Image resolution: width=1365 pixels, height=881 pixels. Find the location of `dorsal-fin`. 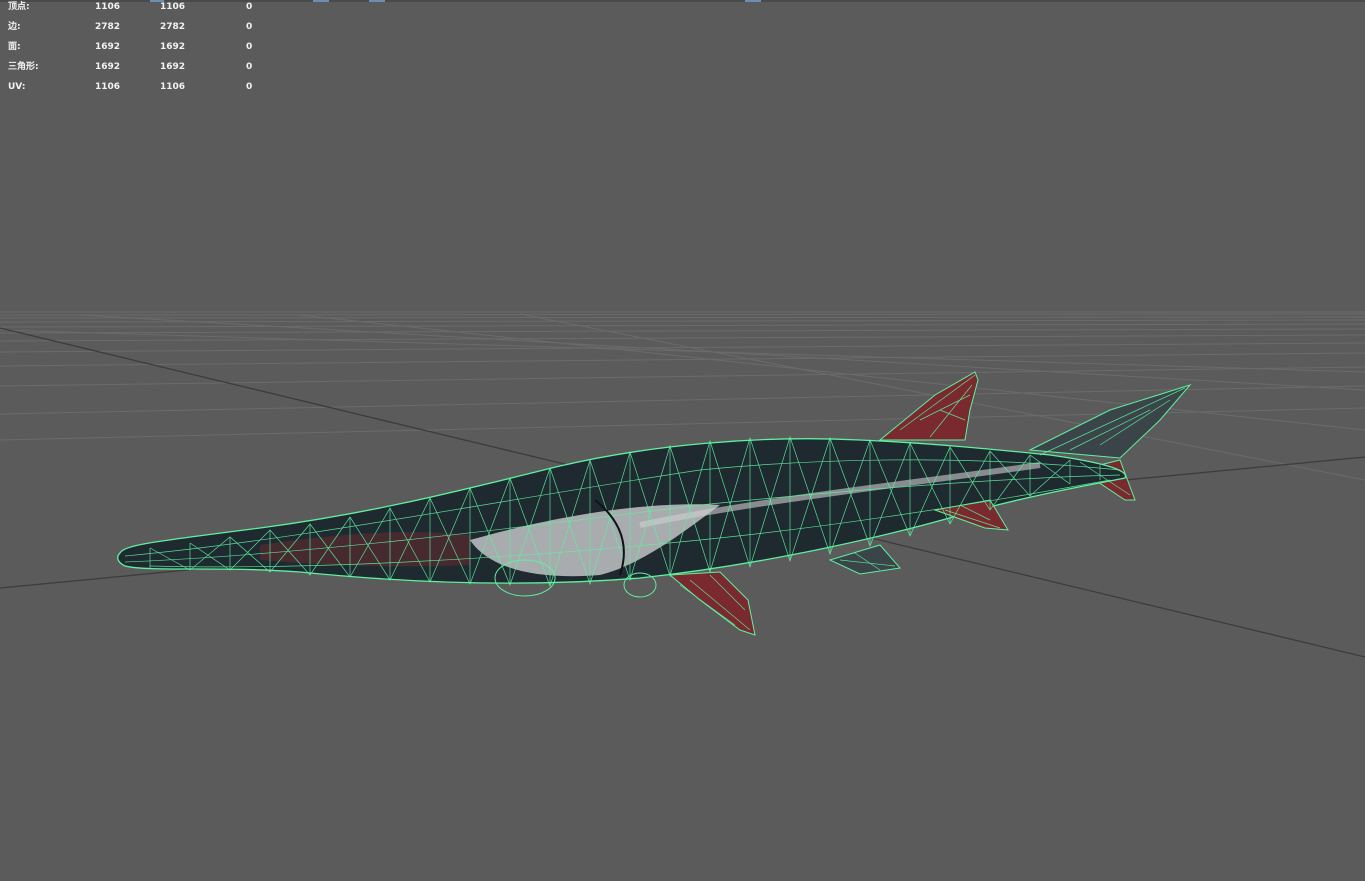

dorsal-fin is located at coordinates (928, 406).